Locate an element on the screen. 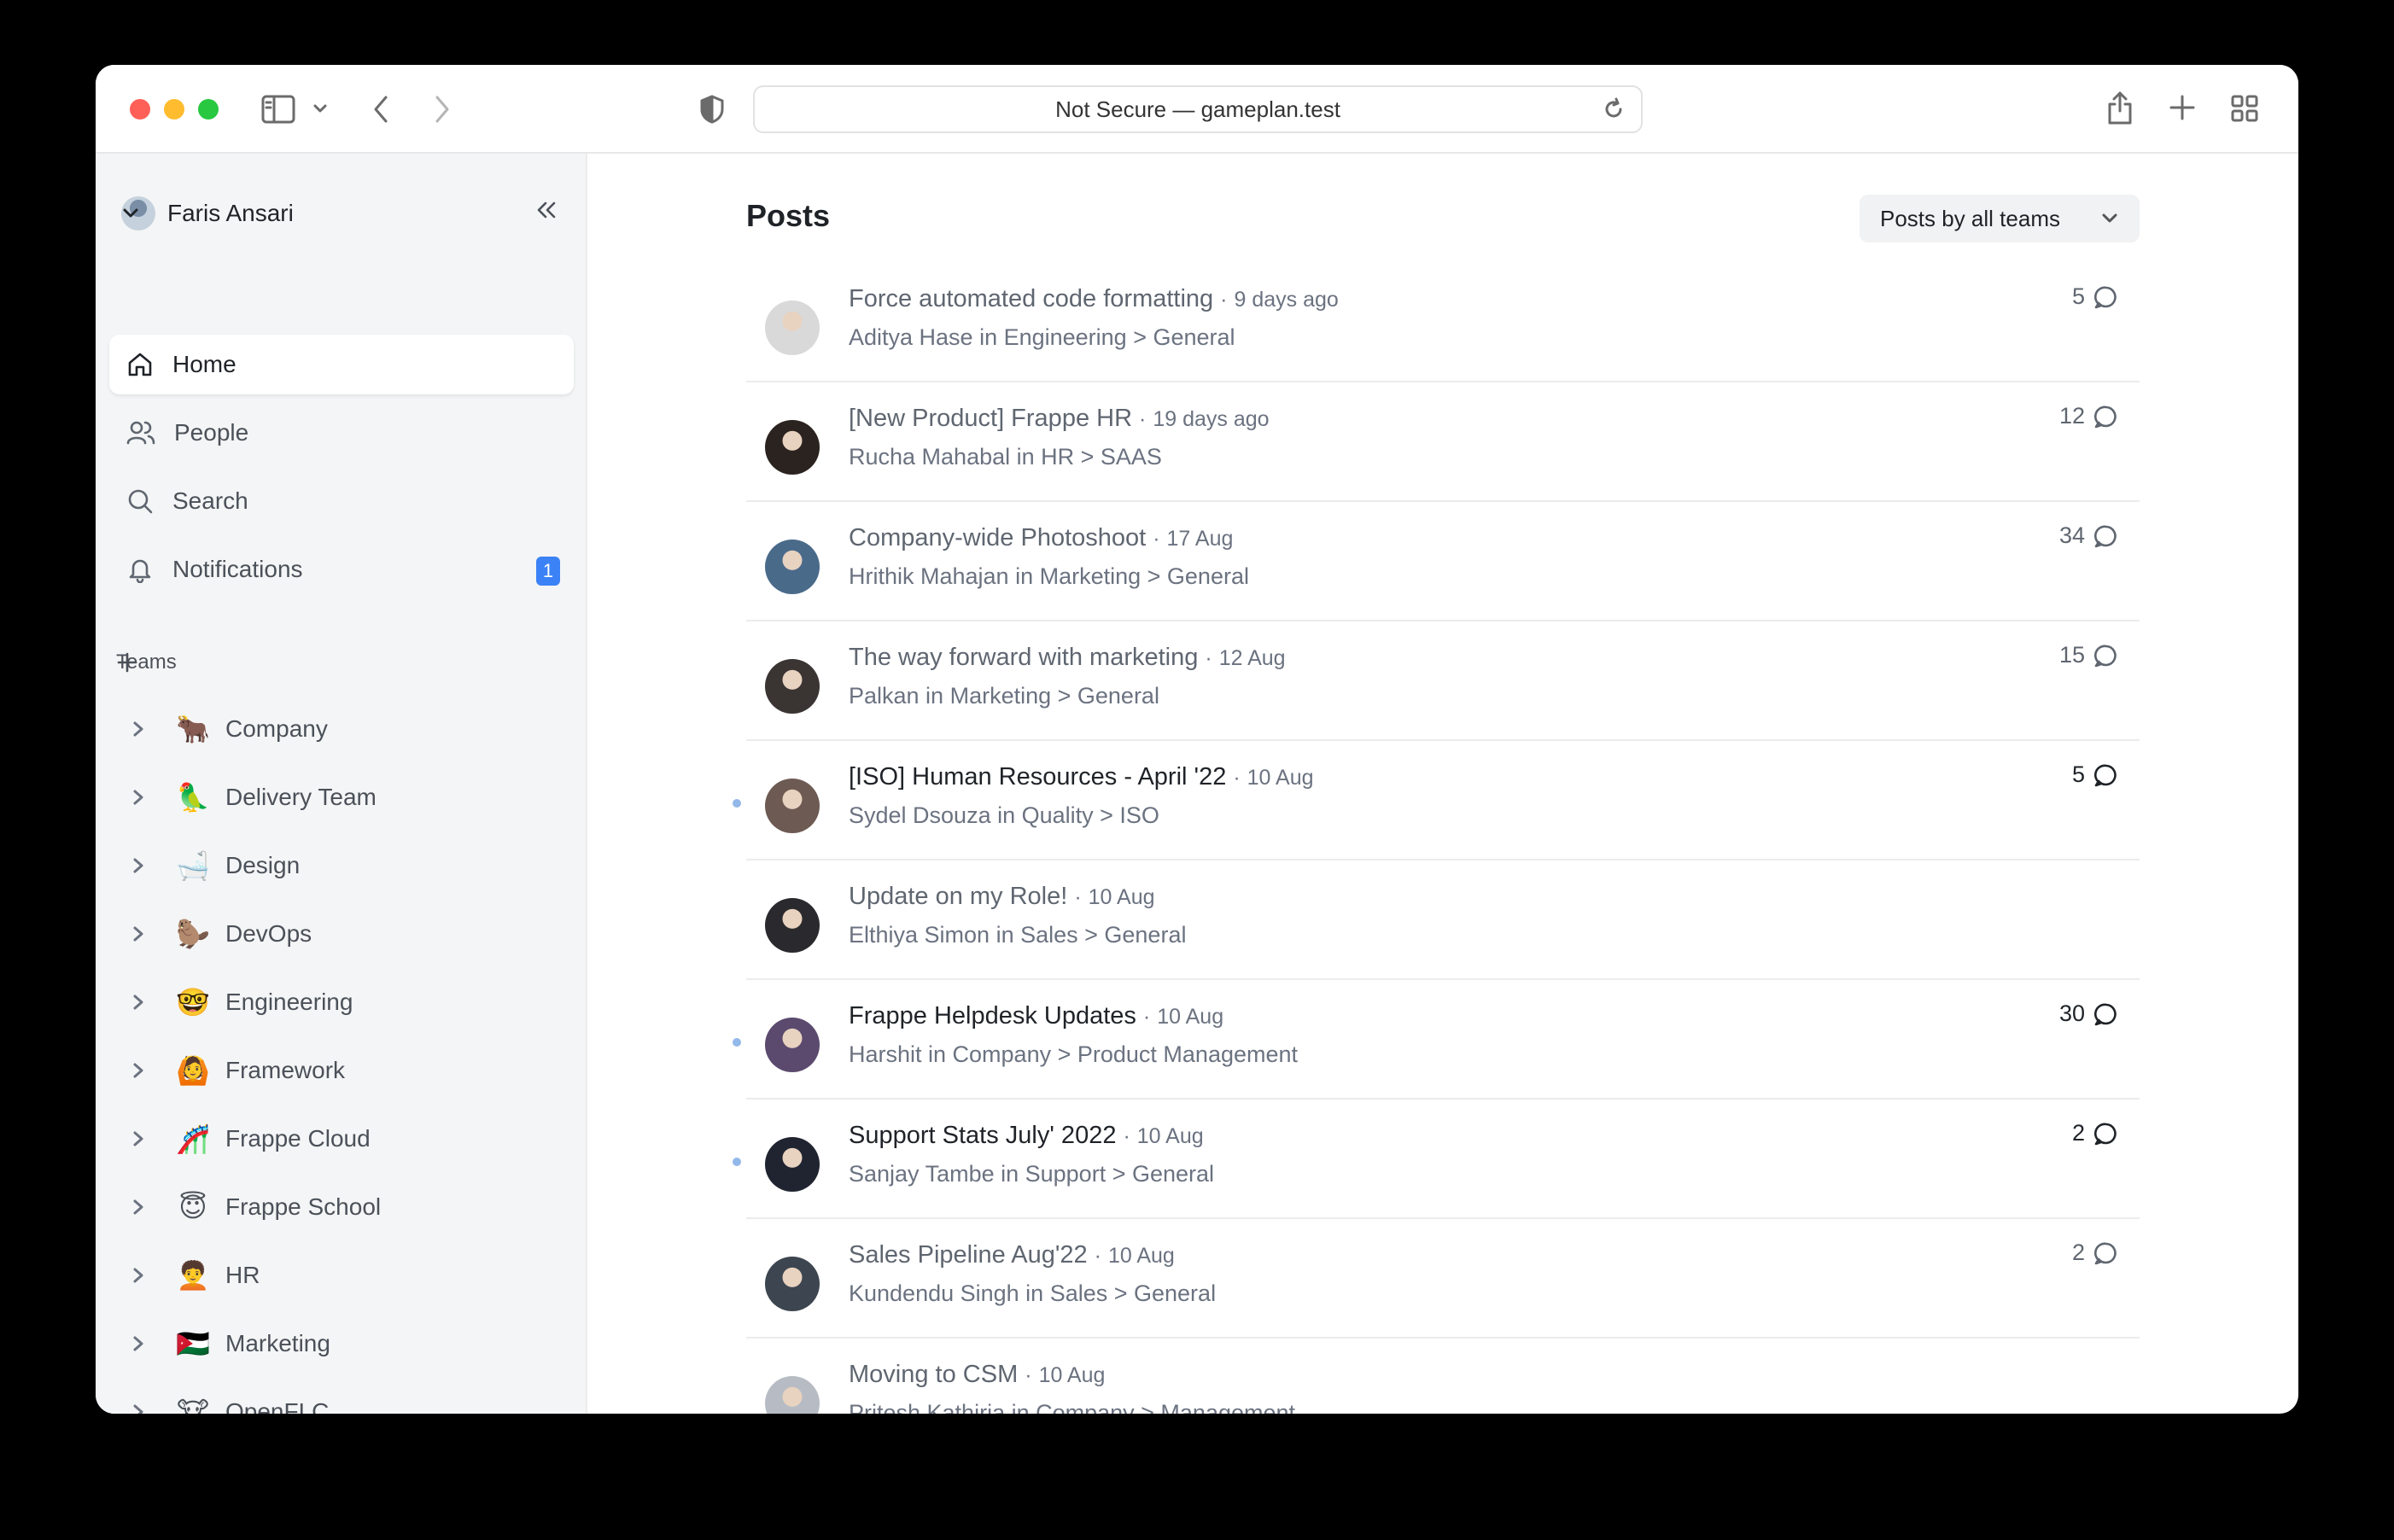 Image resolution: width=2394 pixels, height=1540 pixels. share-icon is located at coordinates (2119, 107).